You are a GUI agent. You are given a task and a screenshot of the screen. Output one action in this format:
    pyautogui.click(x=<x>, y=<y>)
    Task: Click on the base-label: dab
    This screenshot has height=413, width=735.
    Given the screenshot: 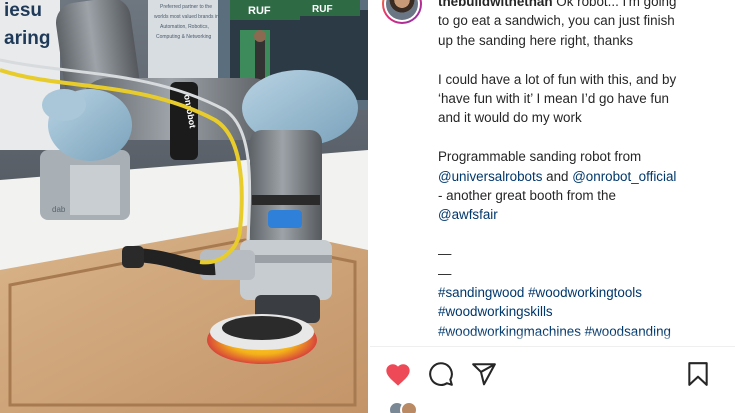 What is the action you would take?
    pyautogui.click(x=59, y=209)
    